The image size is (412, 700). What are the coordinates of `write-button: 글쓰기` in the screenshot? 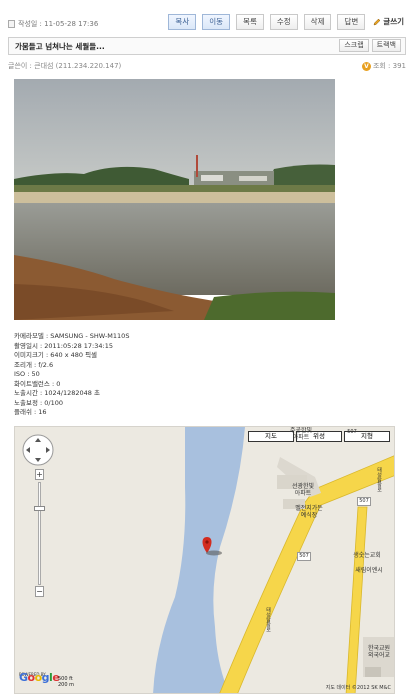 It's located at (388, 22).